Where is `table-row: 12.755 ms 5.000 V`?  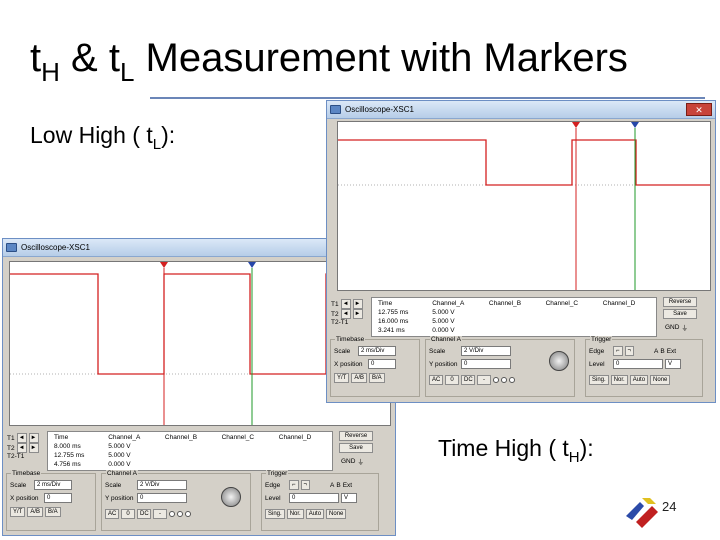 table-row: 12.755 ms 5.000 V is located at coordinates (514, 312).